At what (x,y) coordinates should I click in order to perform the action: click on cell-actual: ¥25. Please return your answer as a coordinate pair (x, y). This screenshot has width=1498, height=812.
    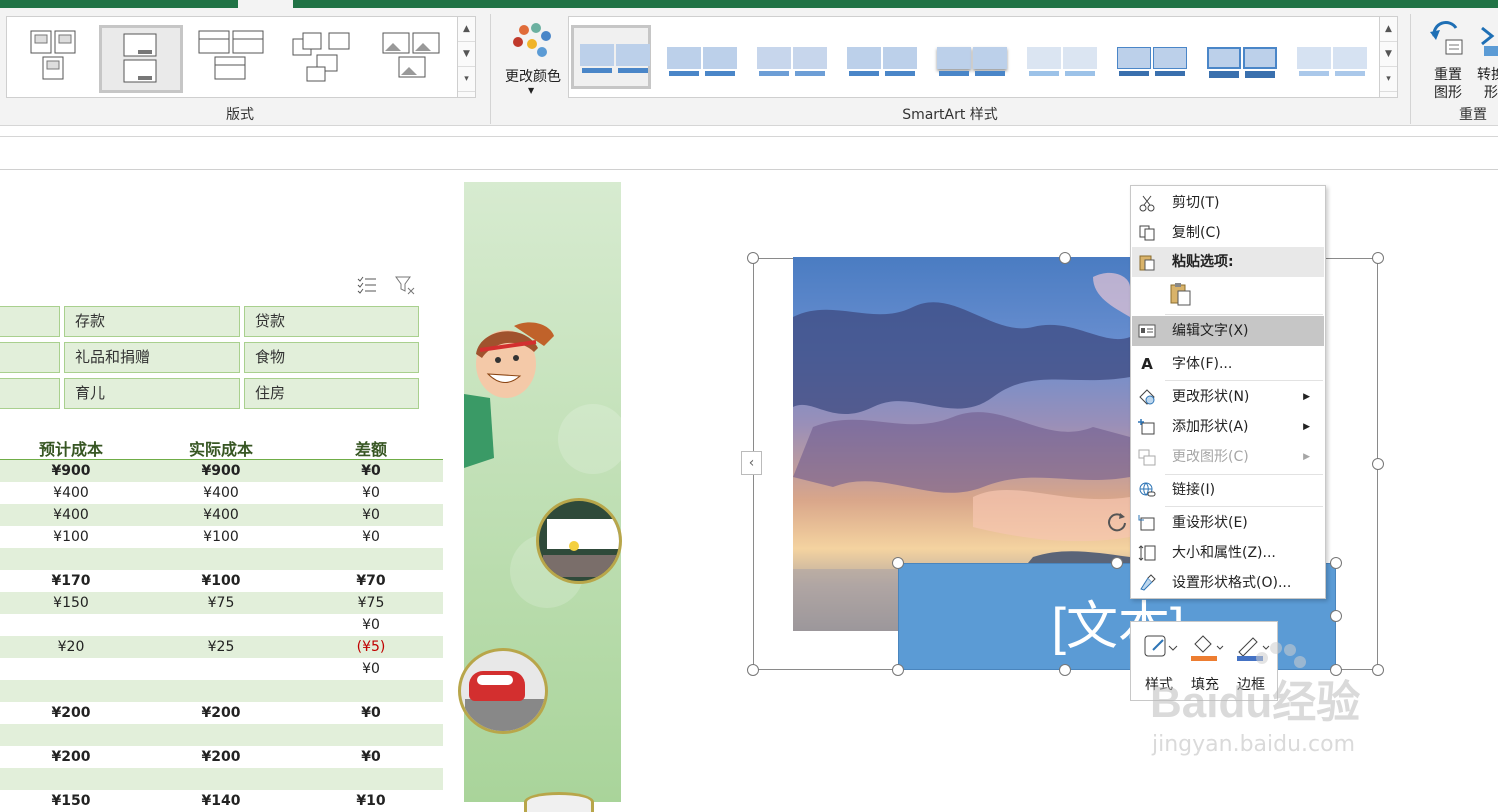
    Looking at the image, I should click on (221, 647).